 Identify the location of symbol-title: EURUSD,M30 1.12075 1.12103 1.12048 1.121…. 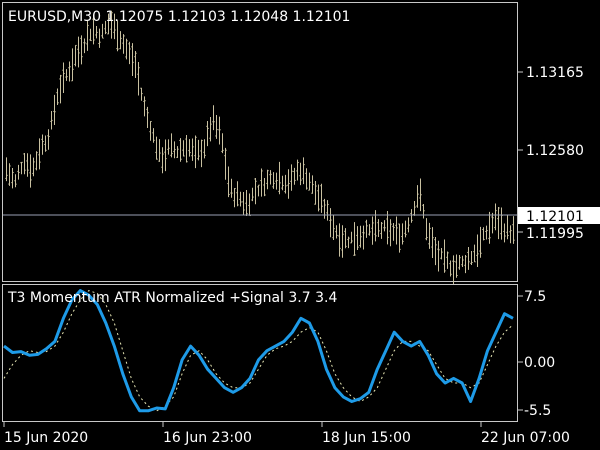
(179, 17).